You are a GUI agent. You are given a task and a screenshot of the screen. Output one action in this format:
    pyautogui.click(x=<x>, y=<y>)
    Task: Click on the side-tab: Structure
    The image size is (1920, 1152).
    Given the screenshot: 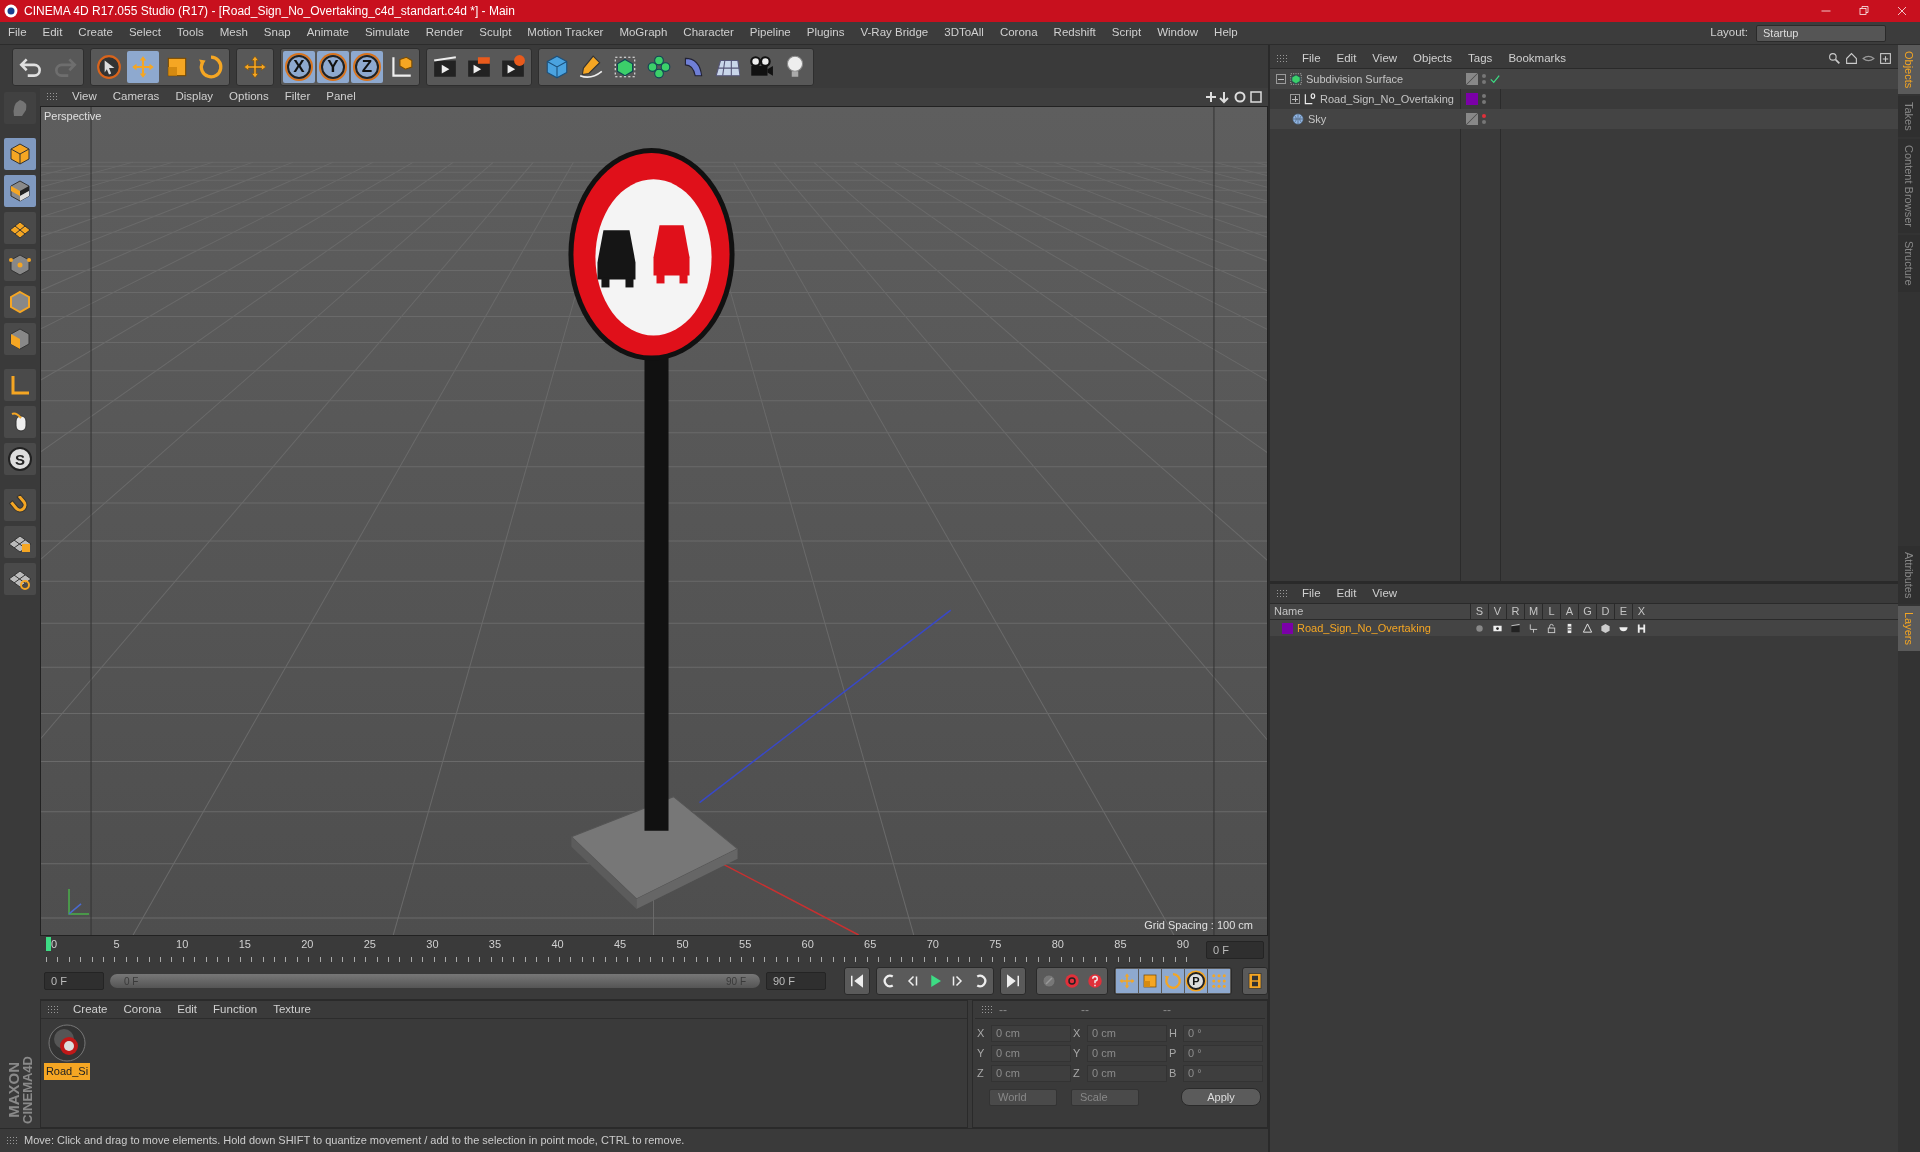 What is the action you would take?
    pyautogui.click(x=1909, y=263)
    